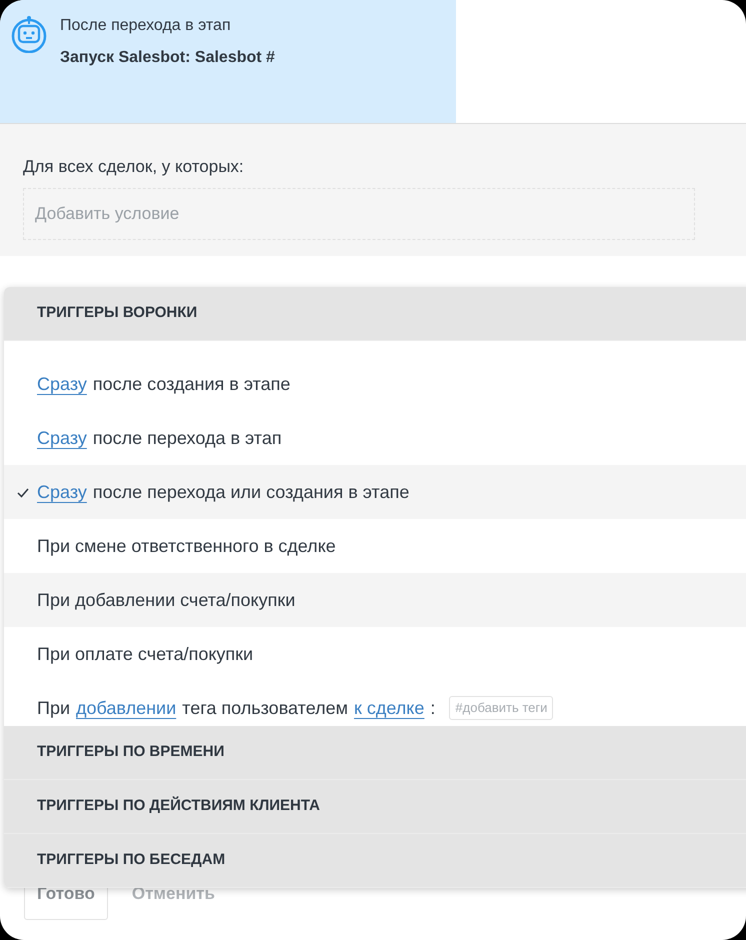 The width and height of the screenshot is (746, 940). What do you see at coordinates (187, 438) in the screenshot?
I see `option-text: после перехода в этап` at bounding box center [187, 438].